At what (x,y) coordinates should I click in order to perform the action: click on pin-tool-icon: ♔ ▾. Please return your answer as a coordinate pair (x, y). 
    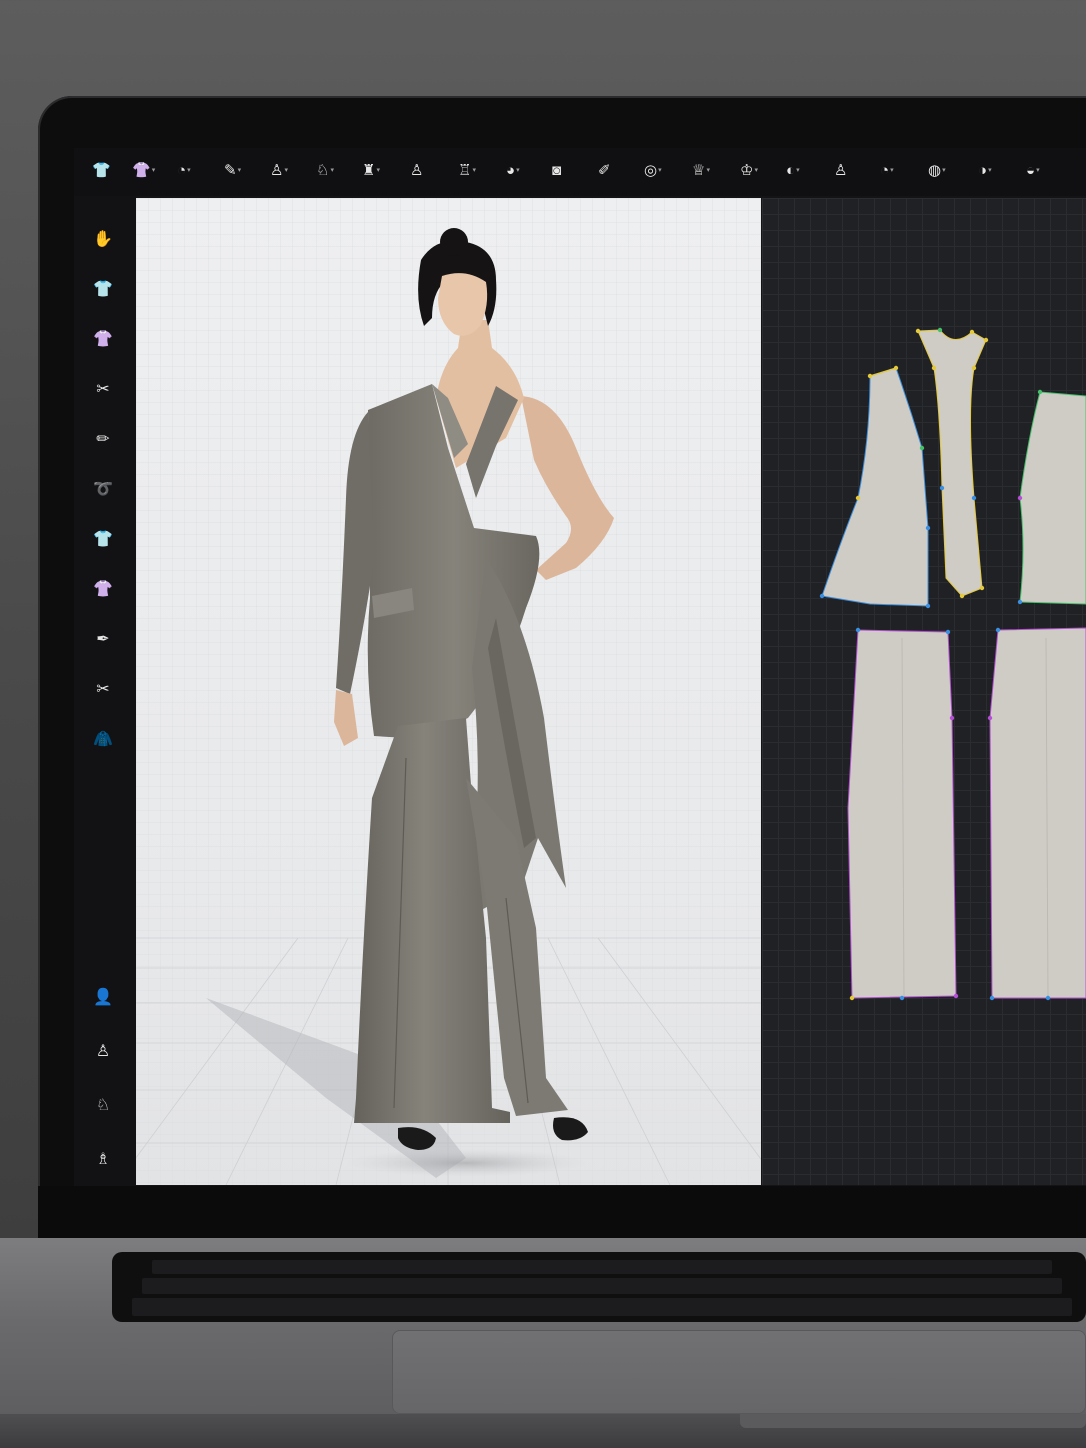
    Looking at the image, I should click on (749, 170).